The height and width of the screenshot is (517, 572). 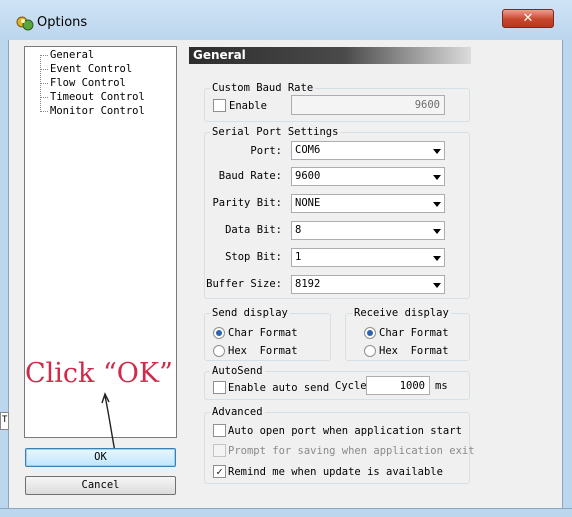 What do you see at coordinates (401, 313) in the screenshot?
I see `receive-display-group-title: Receive display` at bounding box center [401, 313].